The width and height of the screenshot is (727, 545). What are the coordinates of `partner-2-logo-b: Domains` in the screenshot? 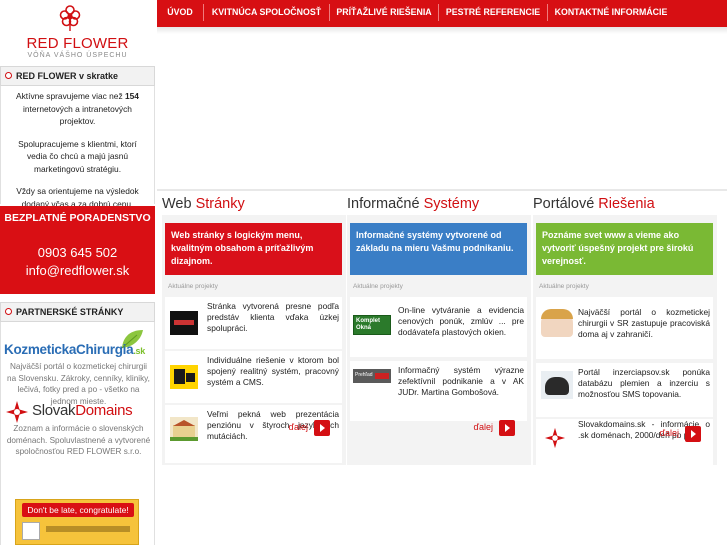 It's located at (104, 410).